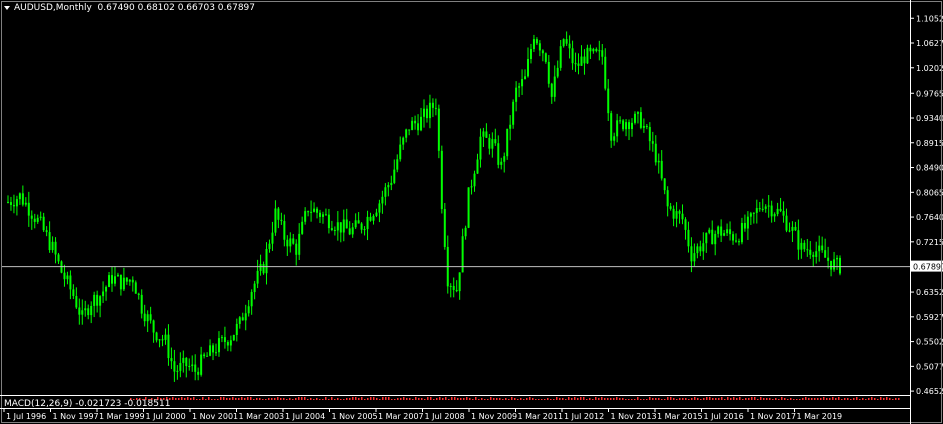  I want to click on price-tick-label: 0.84900, so click(929, 168).